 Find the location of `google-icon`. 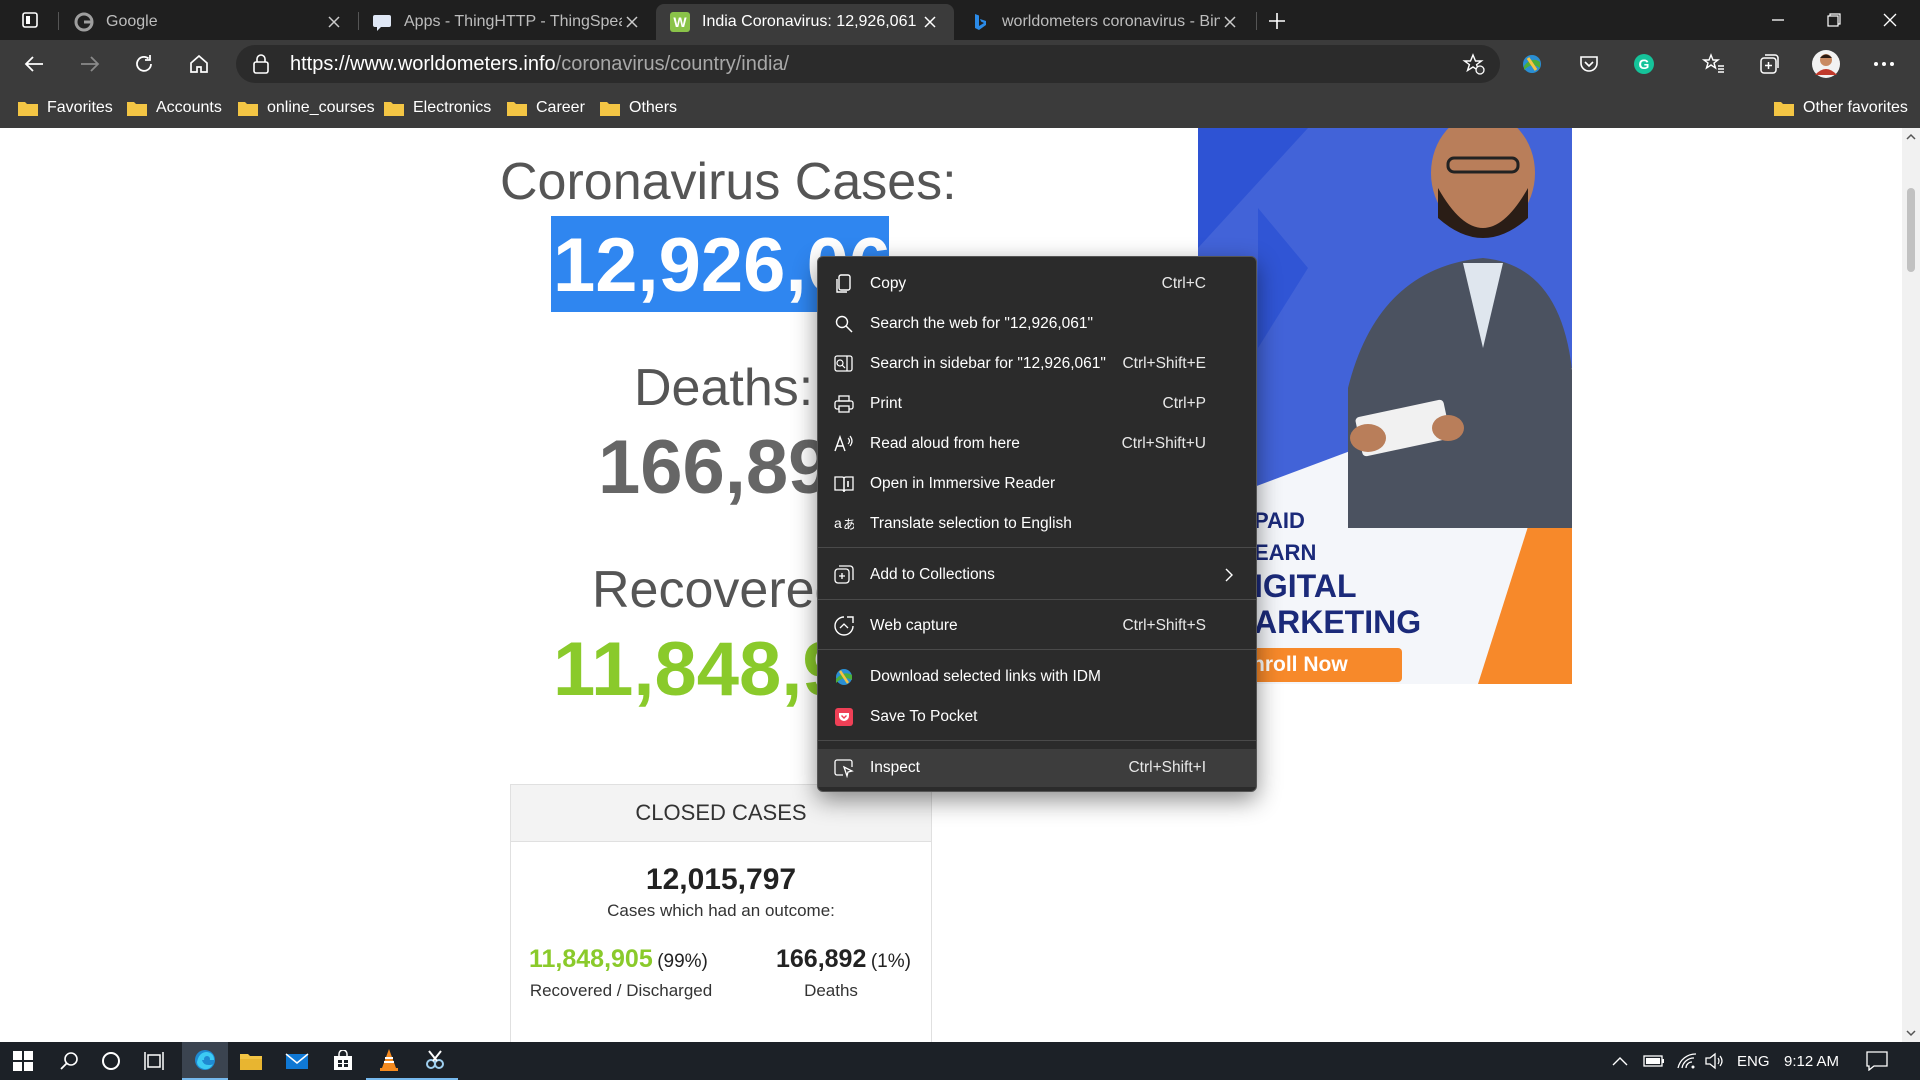

google-icon is located at coordinates (84, 22).